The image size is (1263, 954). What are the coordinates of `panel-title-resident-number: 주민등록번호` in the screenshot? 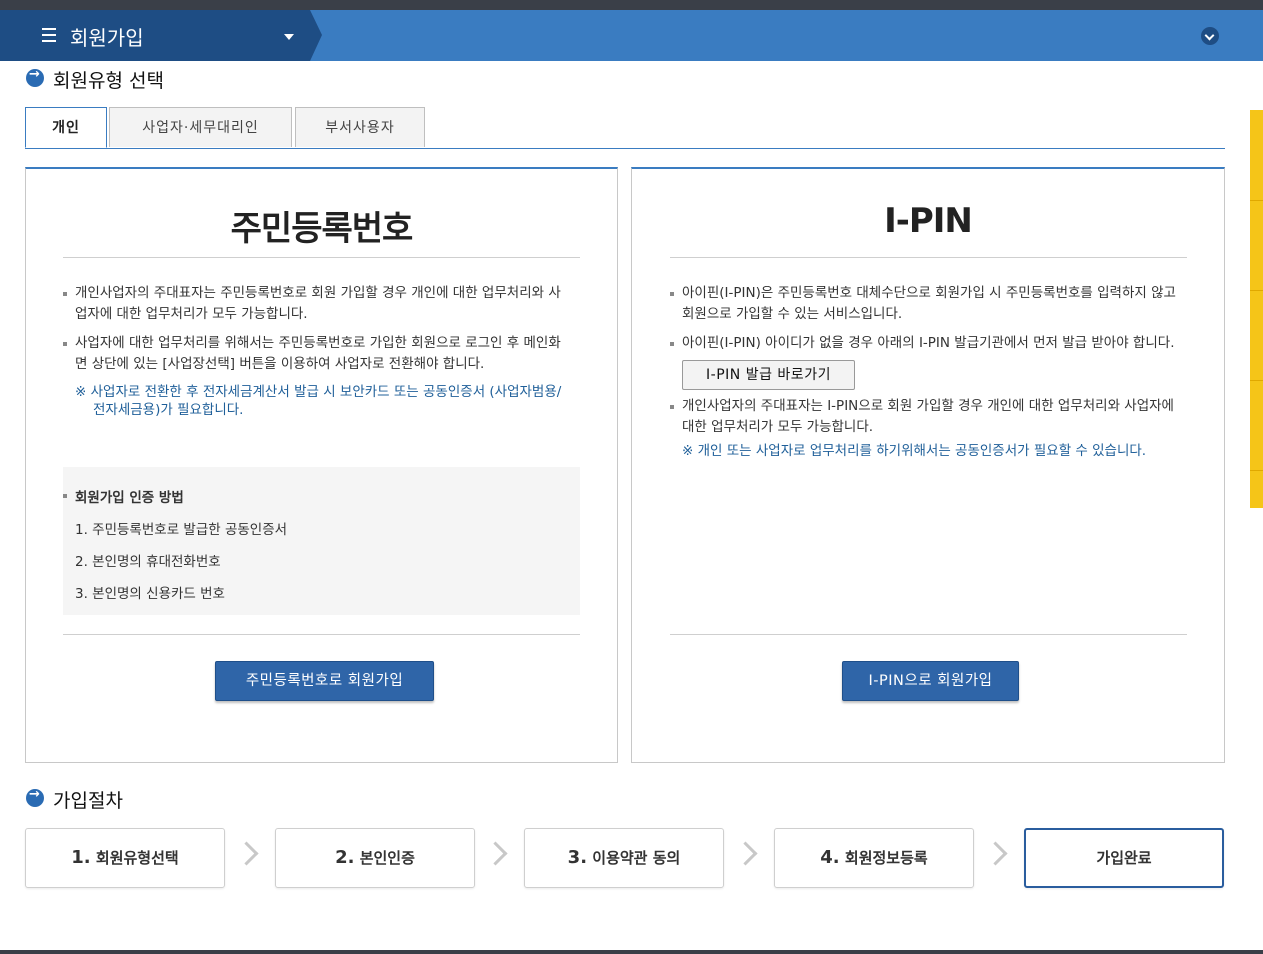 It's located at (322, 229).